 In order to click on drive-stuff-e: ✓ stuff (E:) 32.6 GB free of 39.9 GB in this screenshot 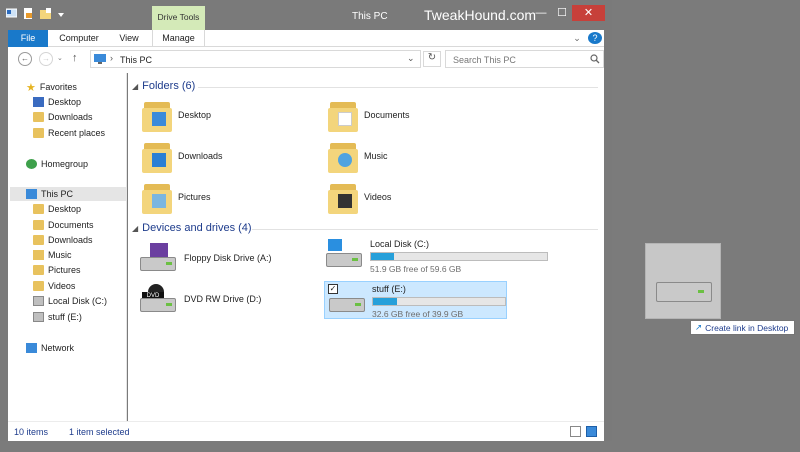, I will do `click(415, 300)`.